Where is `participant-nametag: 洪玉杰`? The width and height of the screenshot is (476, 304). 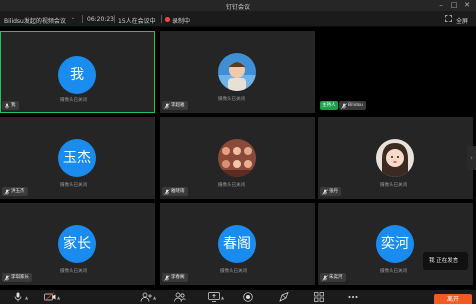
participant-nametag: 洪玉杰 is located at coordinates (15, 191).